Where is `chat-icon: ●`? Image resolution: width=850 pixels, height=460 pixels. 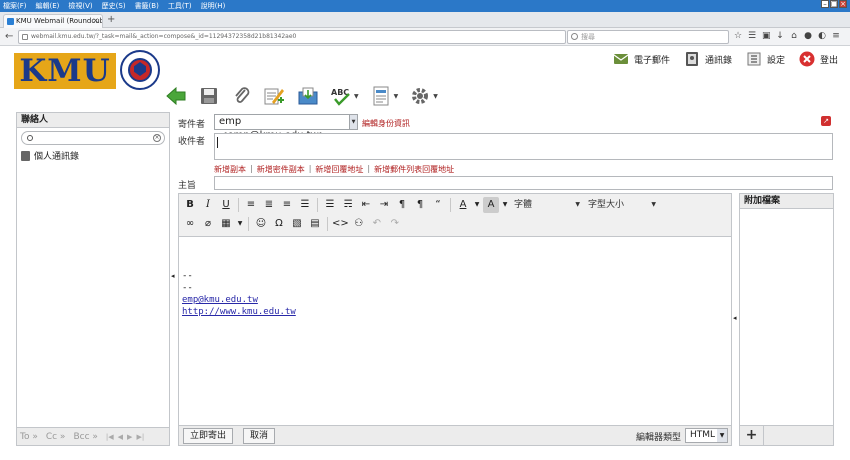
chat-icon: ● is located at coordinates (808, 36).